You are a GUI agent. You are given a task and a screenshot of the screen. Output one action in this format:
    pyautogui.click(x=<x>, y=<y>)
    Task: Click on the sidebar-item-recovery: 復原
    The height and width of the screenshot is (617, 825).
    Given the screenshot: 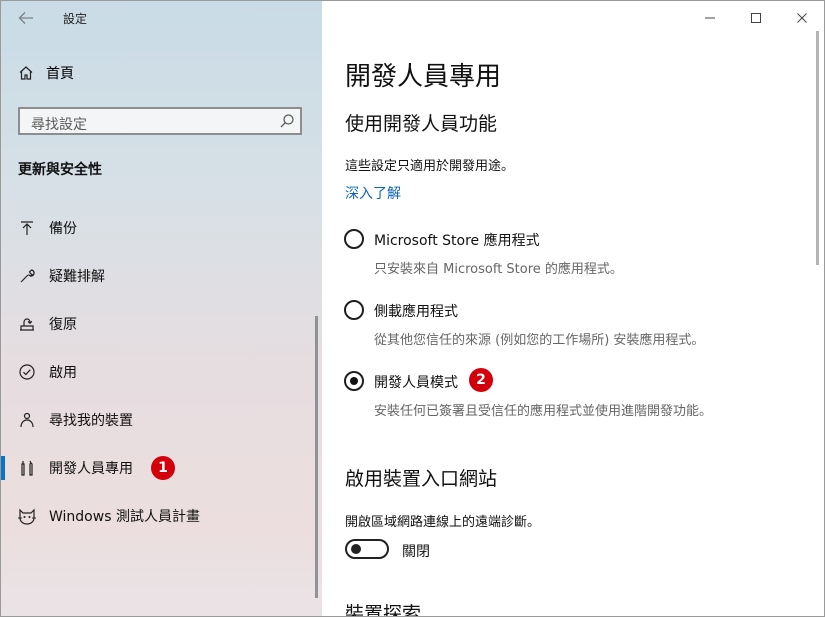 What is the action you would take?
    pyautogui.click(x=161, y=324)
    